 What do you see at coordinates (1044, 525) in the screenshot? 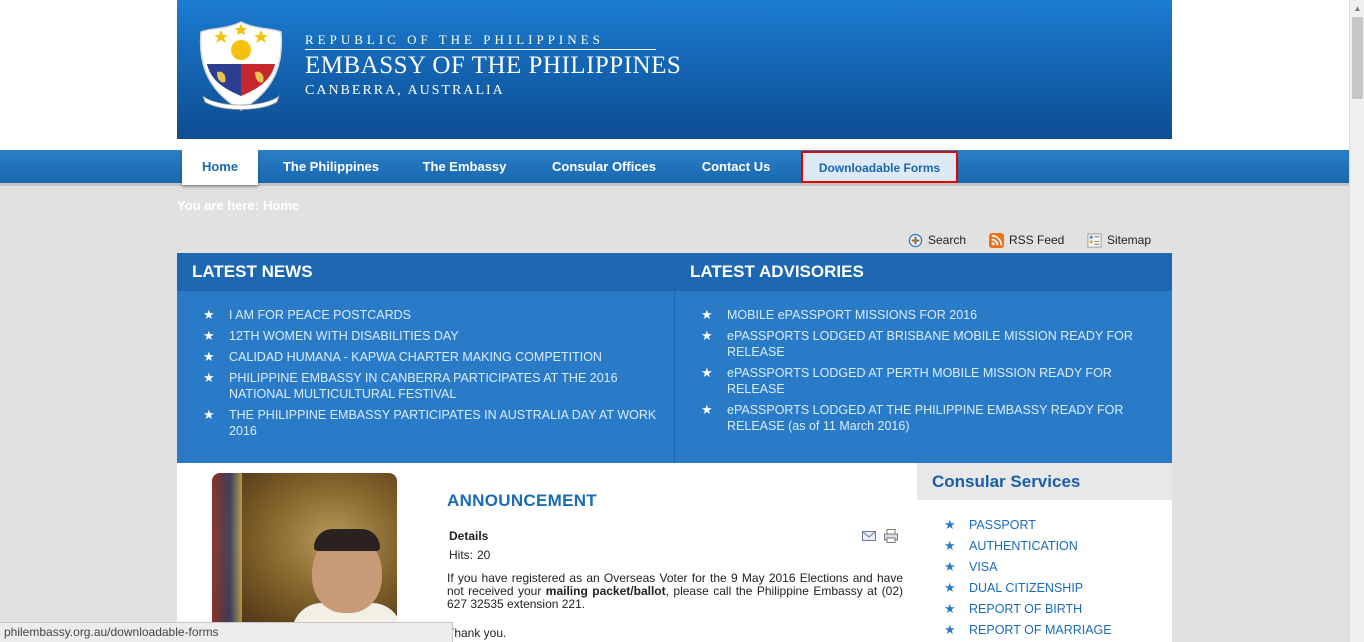
I see `consular-item-passport: ★ PASSPORT` at bounding box center [1044, 525].